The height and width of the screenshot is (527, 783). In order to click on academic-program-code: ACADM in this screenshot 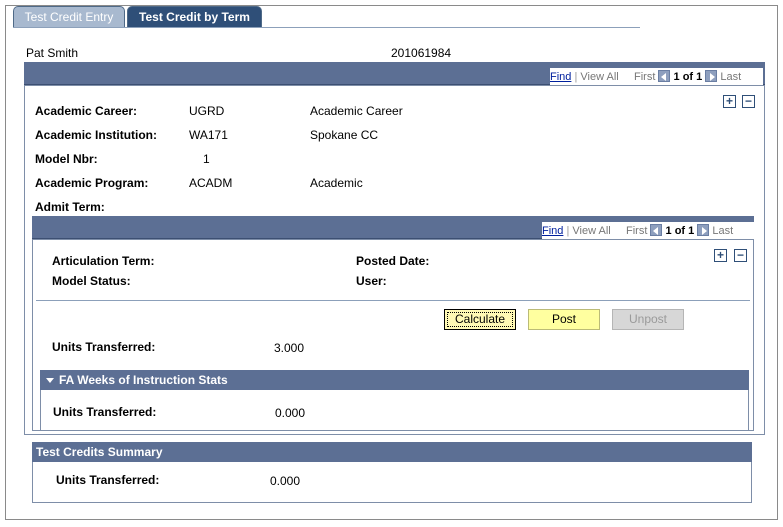, I will do `click(211, 183)`.